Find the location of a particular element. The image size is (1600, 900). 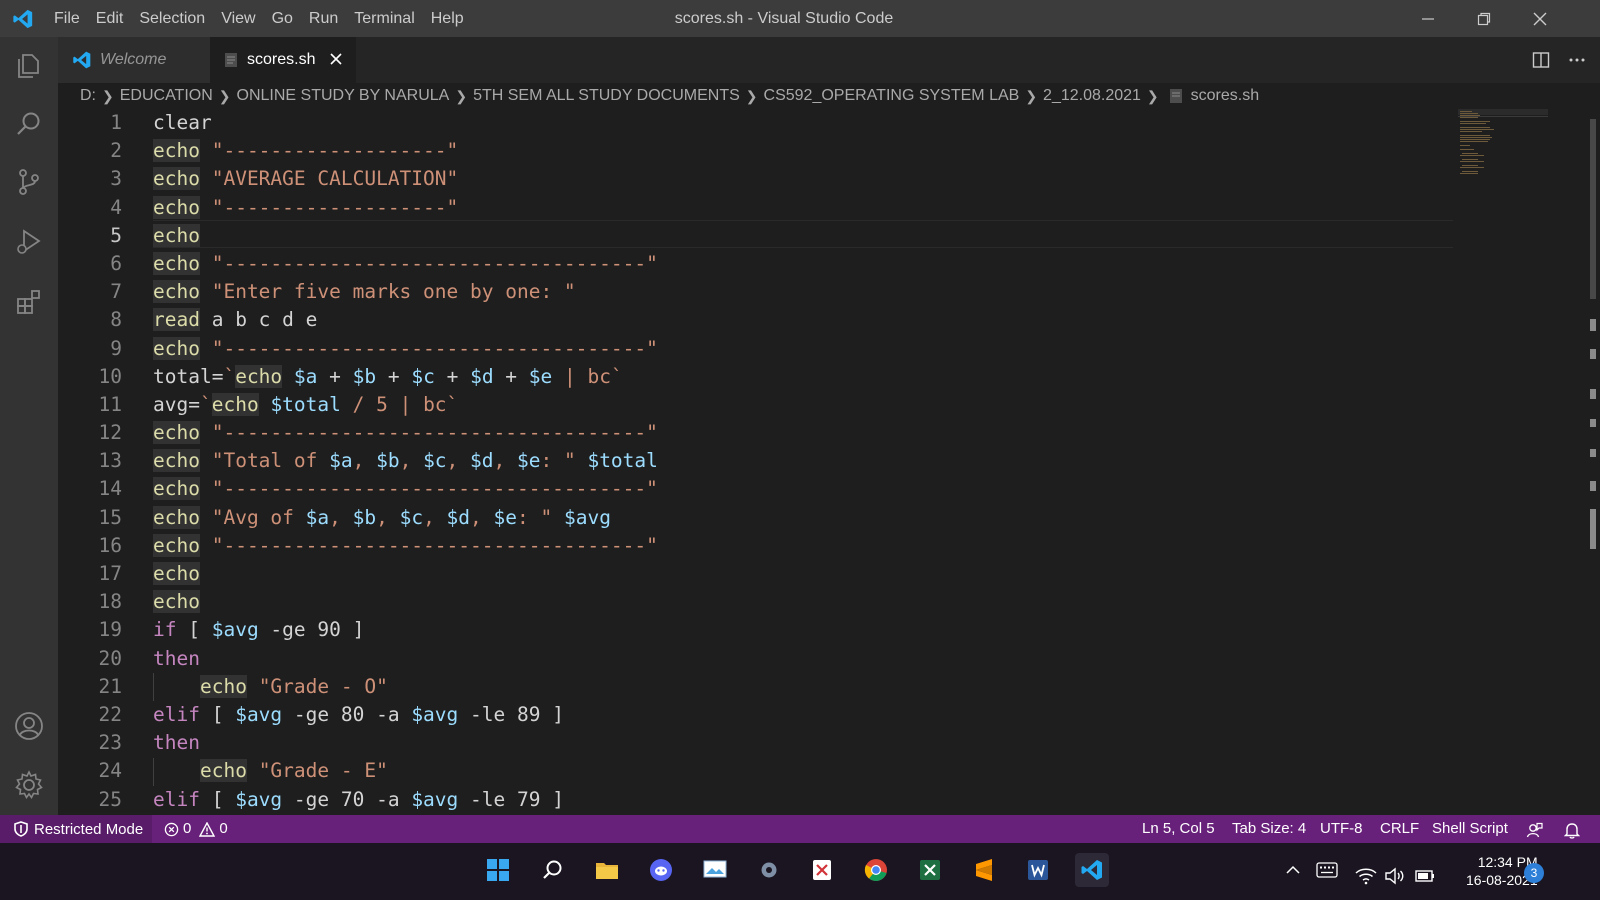

code-token: $d is located at coordinates (458, 517).